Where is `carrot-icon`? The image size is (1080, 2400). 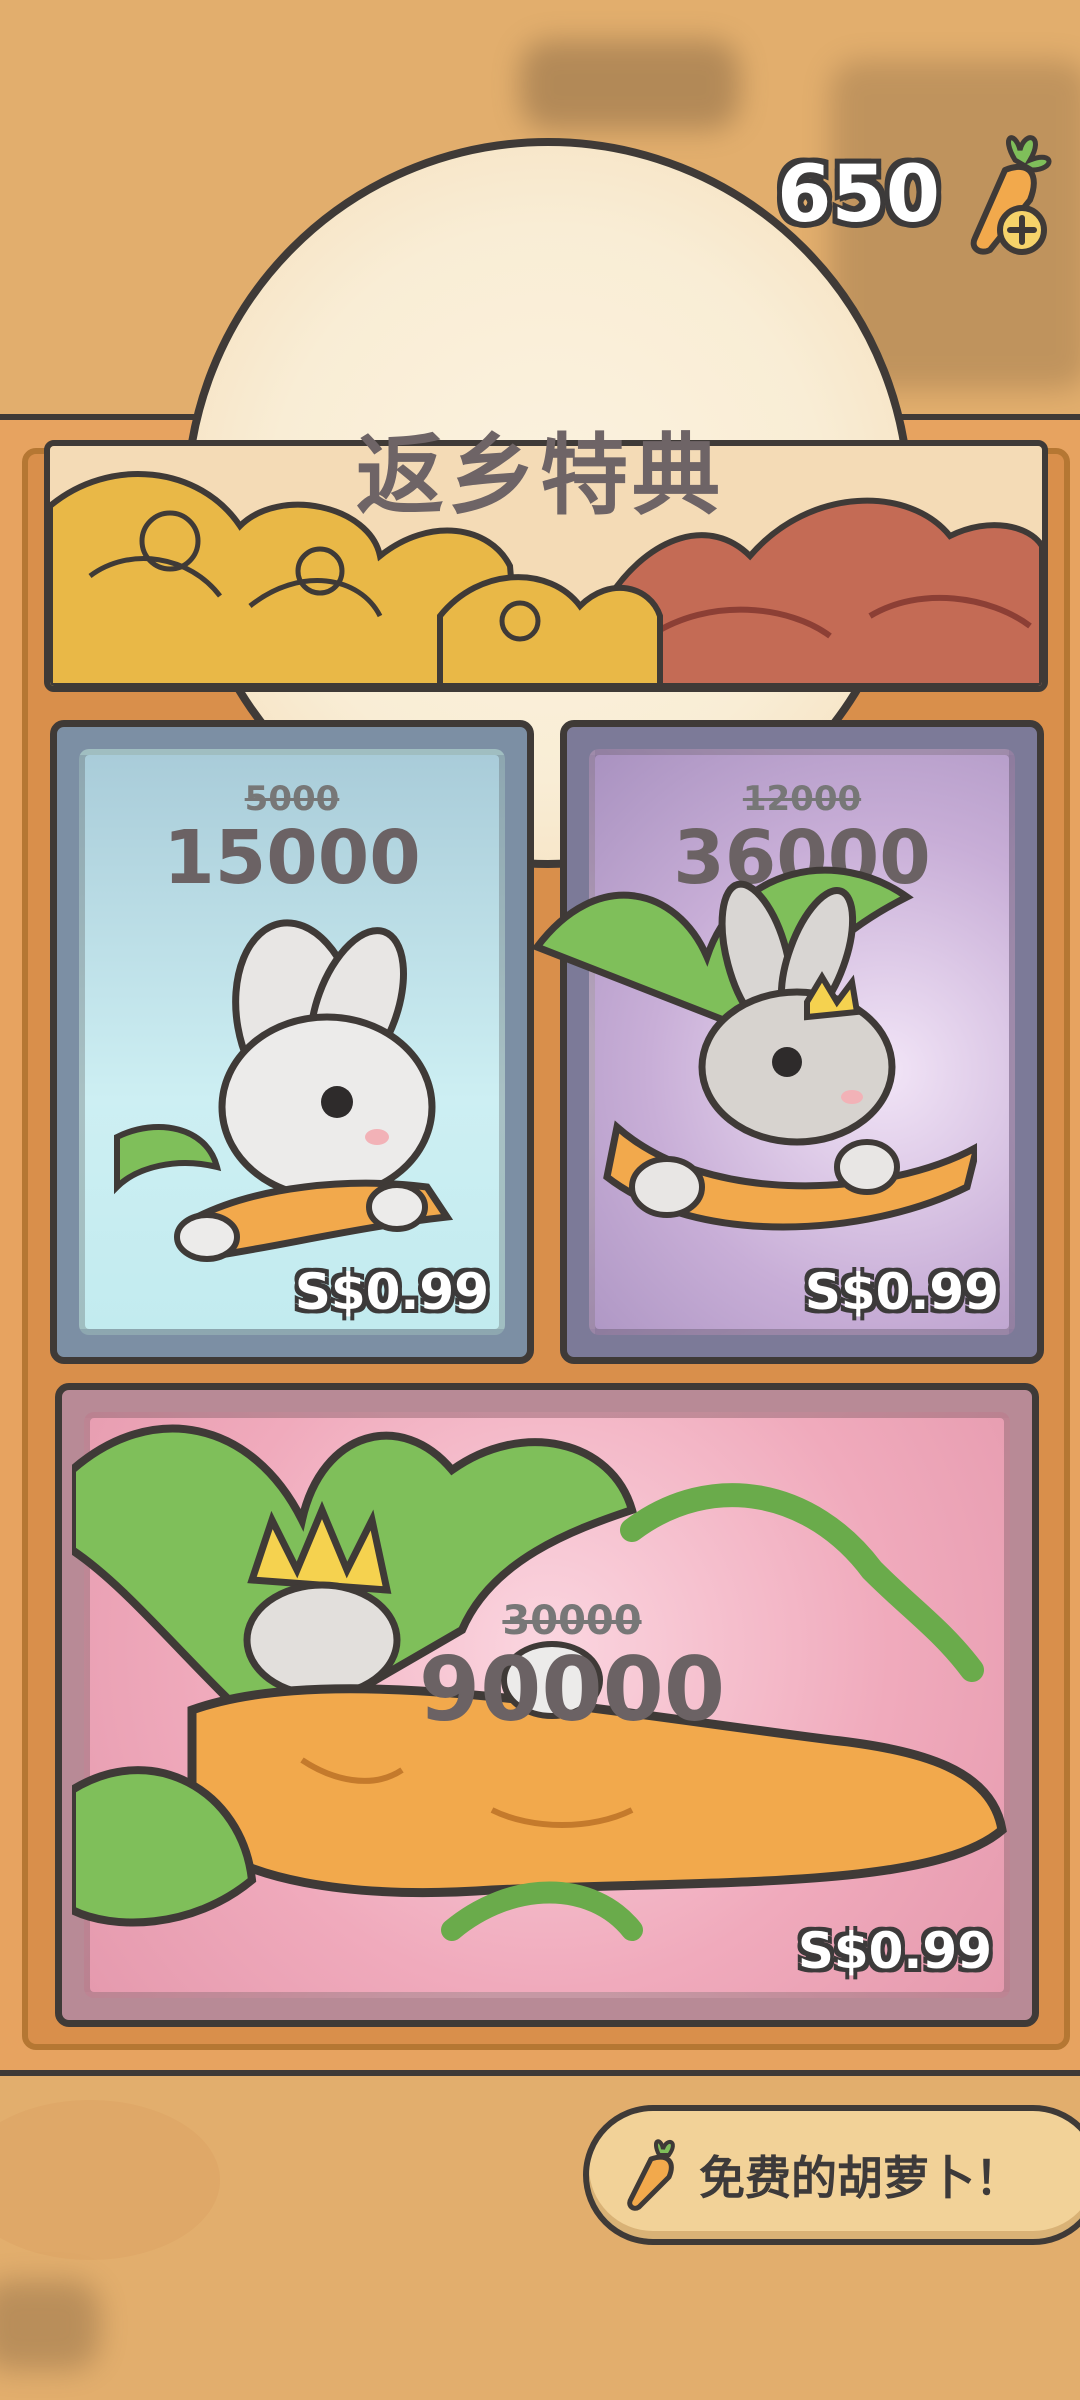
carrot-icon is located at coordinates (651, 2175).